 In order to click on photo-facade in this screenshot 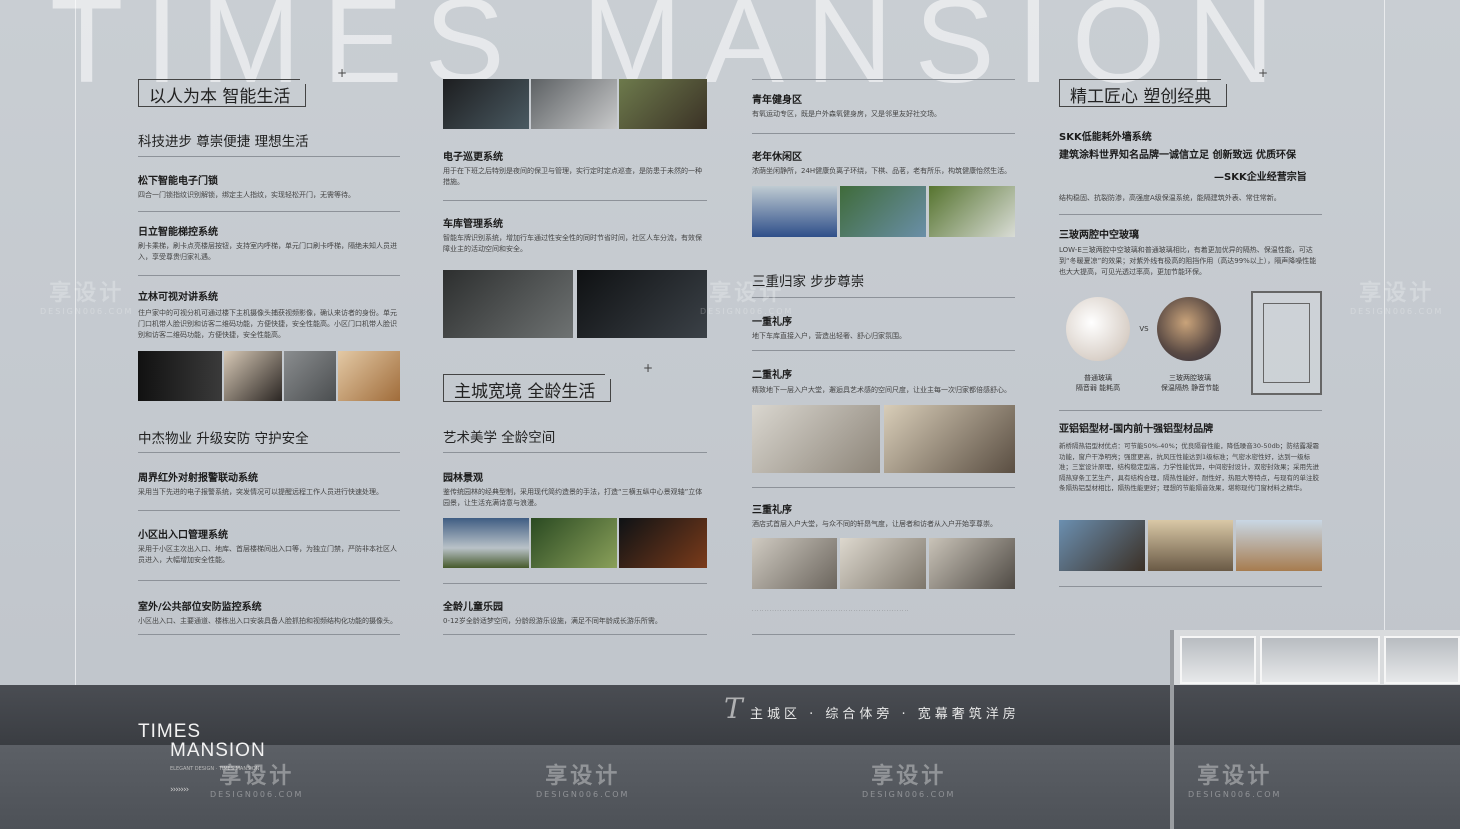, I will do `click(1279, 545)`.